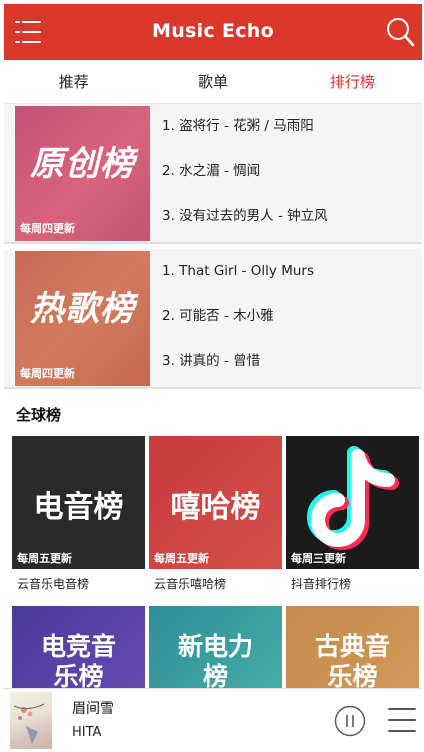  I want to click on chart-cover: 嘻哈榜 每周五更新, so click(215, 502).